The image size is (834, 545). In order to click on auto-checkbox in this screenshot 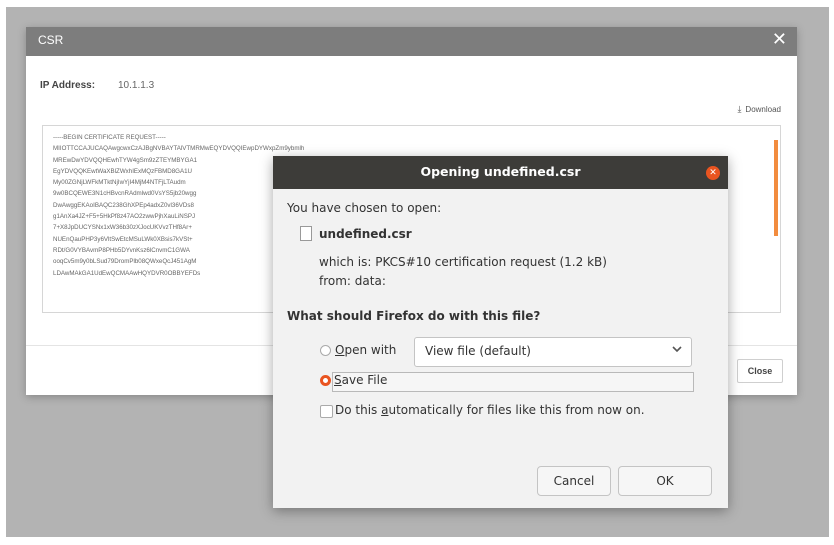, I will do `click(326, 411)`.